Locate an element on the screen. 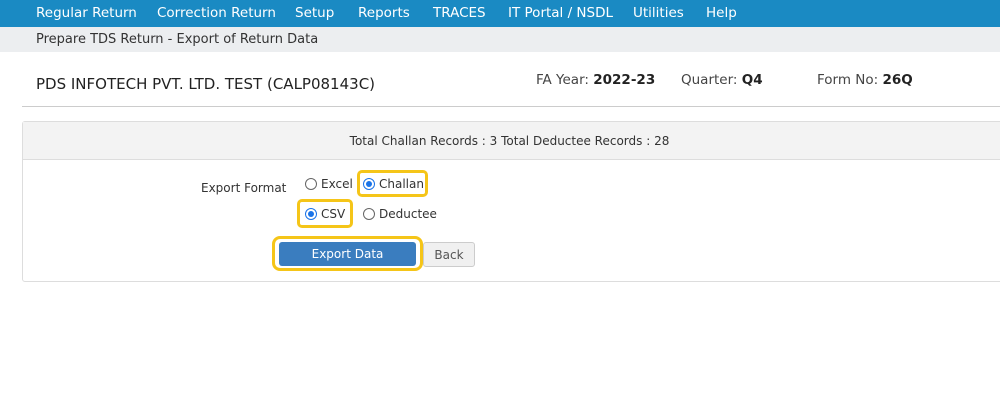 This screenshot has width=1000, height=404. radio-label: Excel is located at coordinates (337, 184).